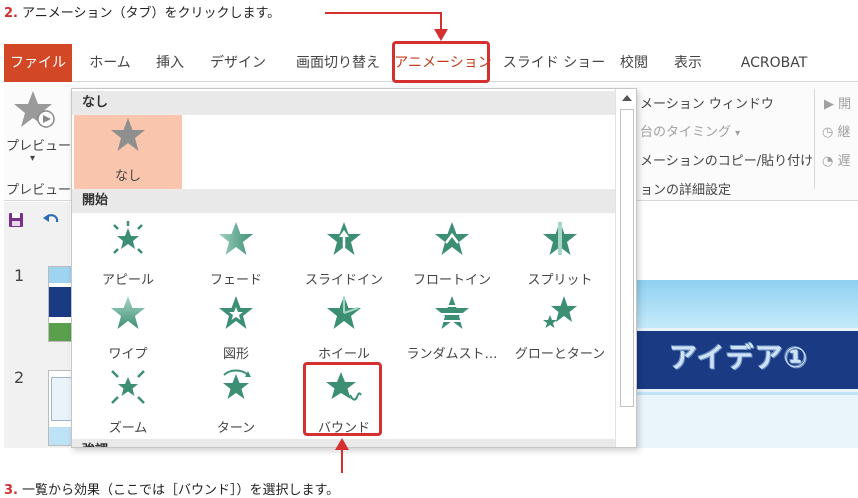  Describe the element at coordinates (452, 256) in the screenshot. I see `effect-float-in: フロートイン` at that location.